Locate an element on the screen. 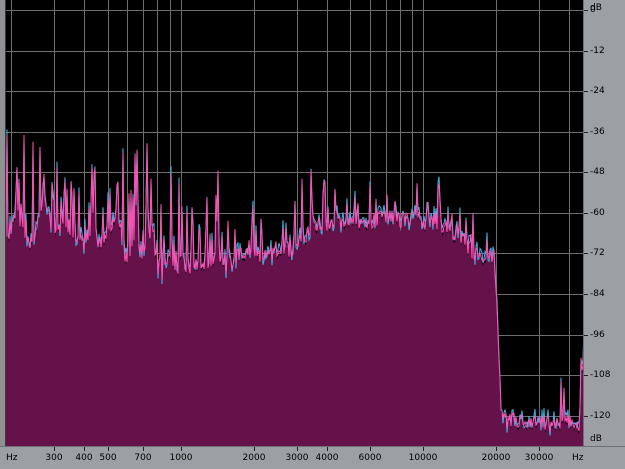  hz-unit-label-left: Hz is located at coordinates (12, 458).